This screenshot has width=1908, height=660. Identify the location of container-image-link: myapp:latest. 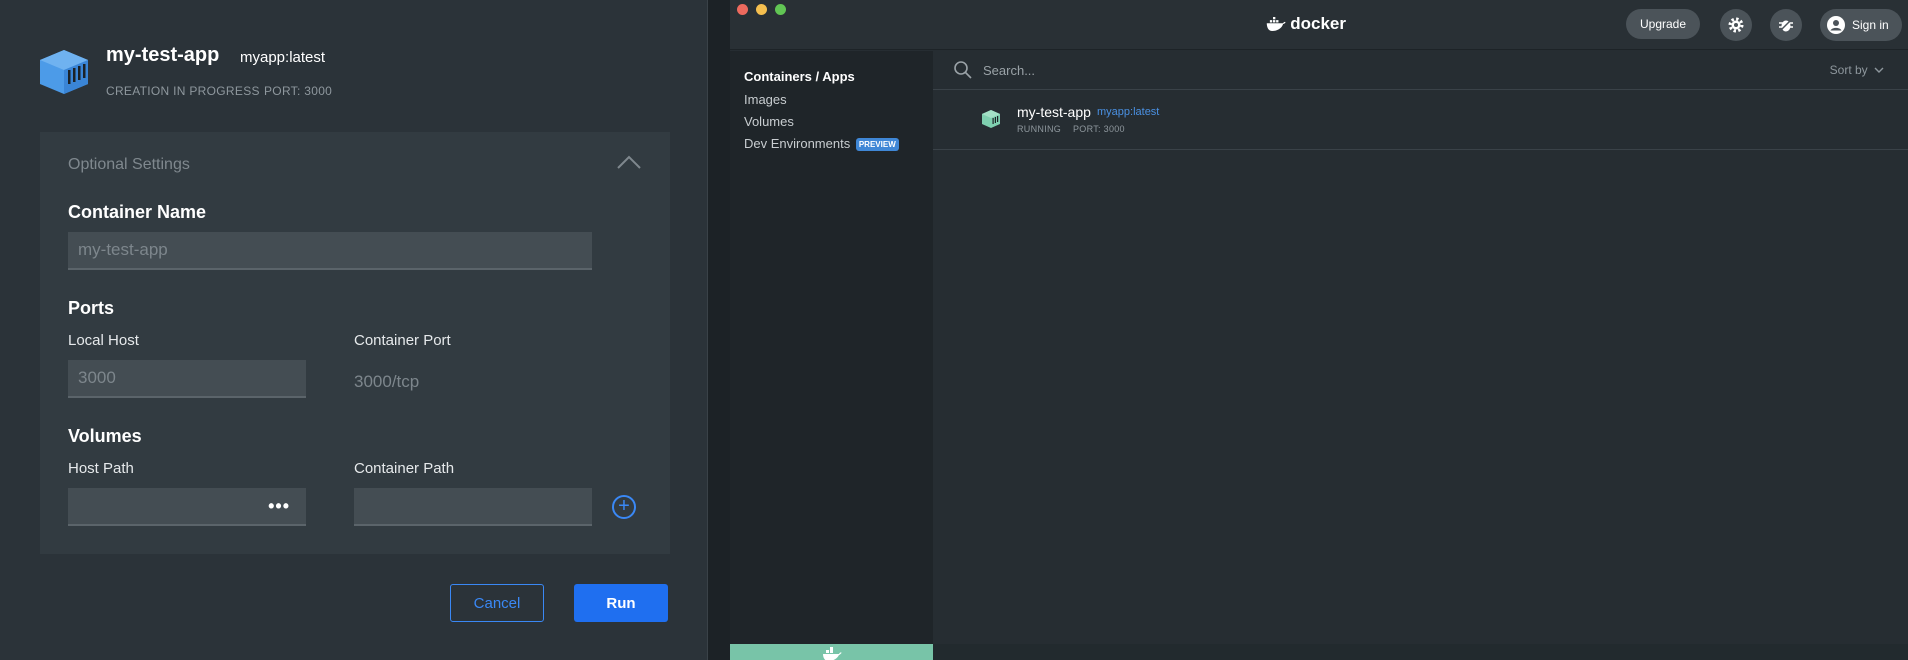
(1128, 112).